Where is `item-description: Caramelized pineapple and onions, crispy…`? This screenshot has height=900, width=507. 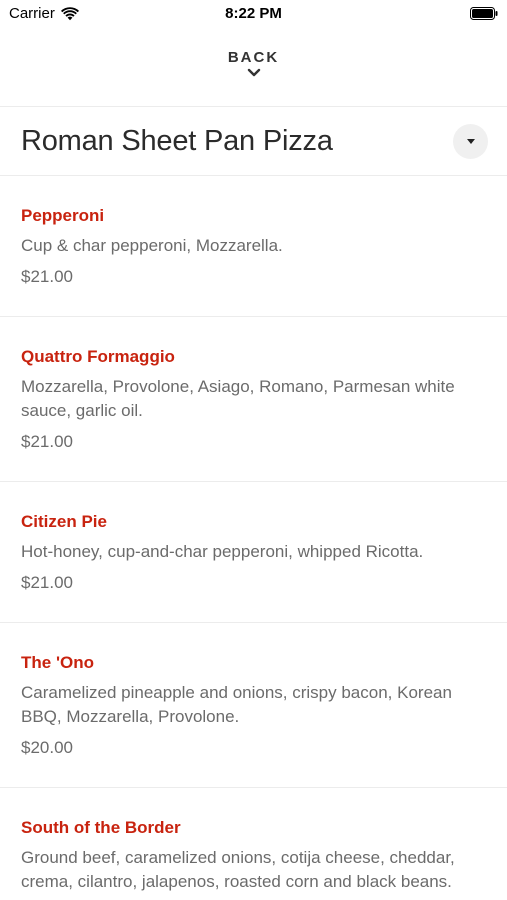 item-description: Caramelized pineapple and onions, crispy… is located at coordinates (236, 704).